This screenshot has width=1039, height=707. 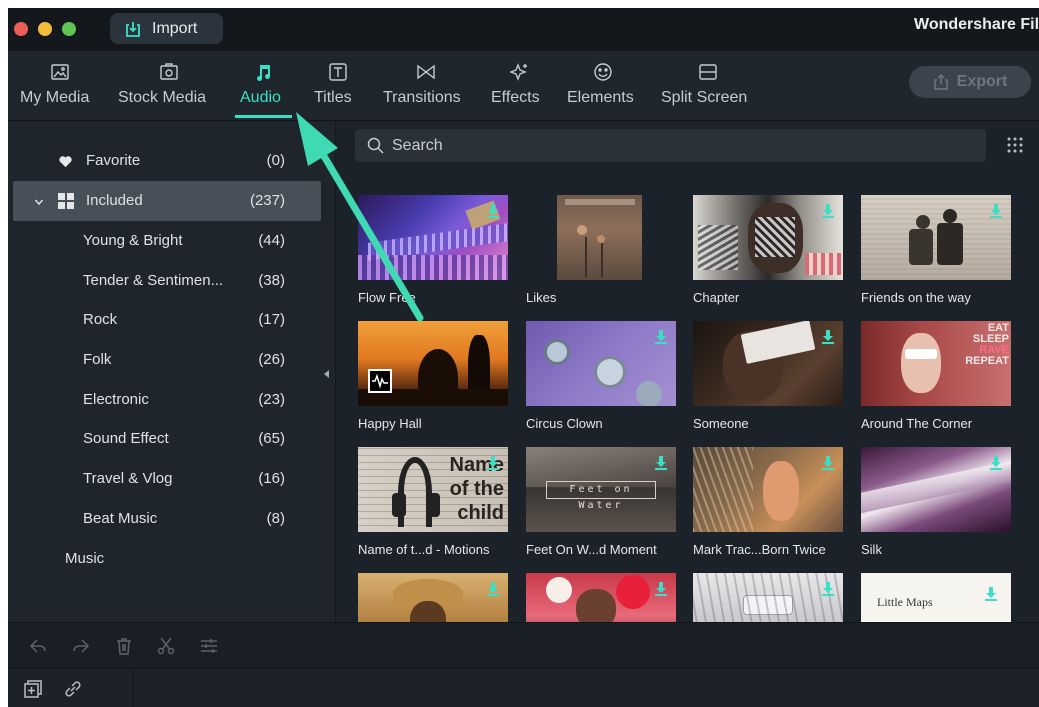 What do you see at coordinates (275, 160) in the screenshot?
I see `category-favorite-count: (0)` at bounding box center [275, 160].